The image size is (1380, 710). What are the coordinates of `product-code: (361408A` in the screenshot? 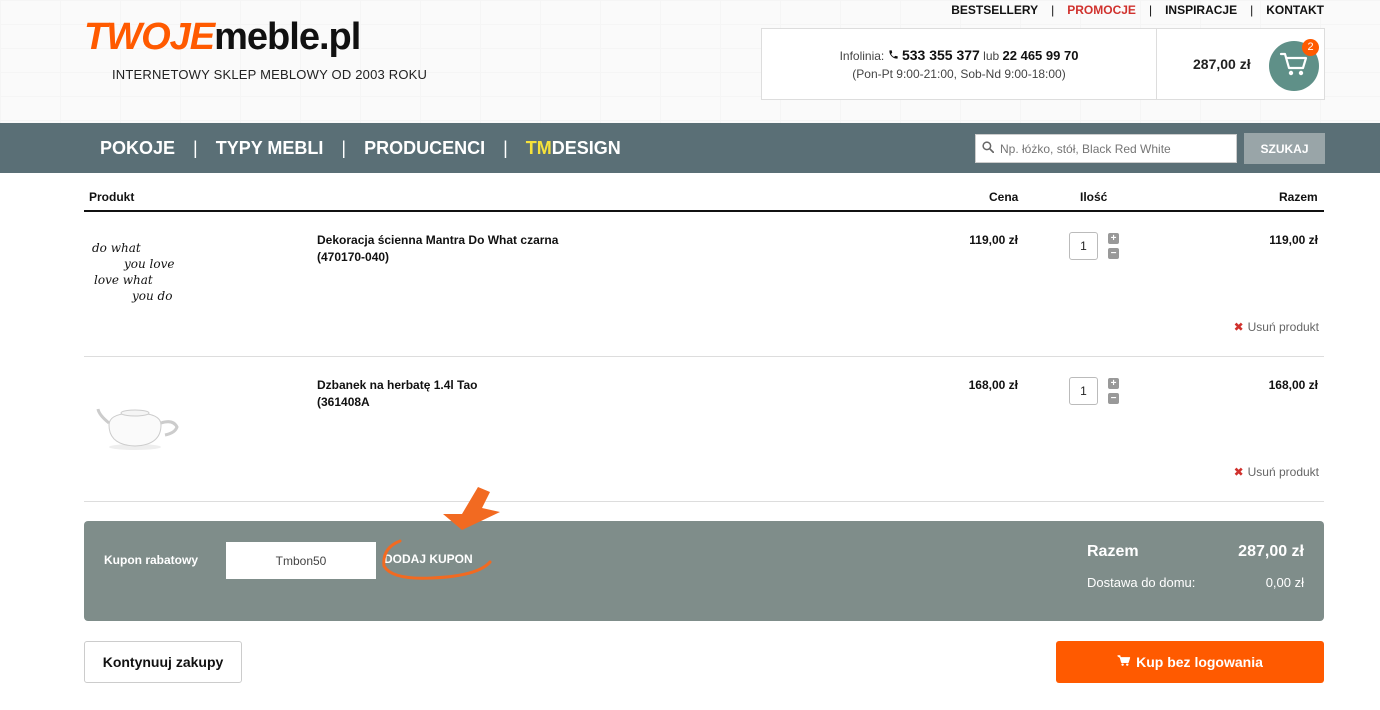 It's located at (343, 402).